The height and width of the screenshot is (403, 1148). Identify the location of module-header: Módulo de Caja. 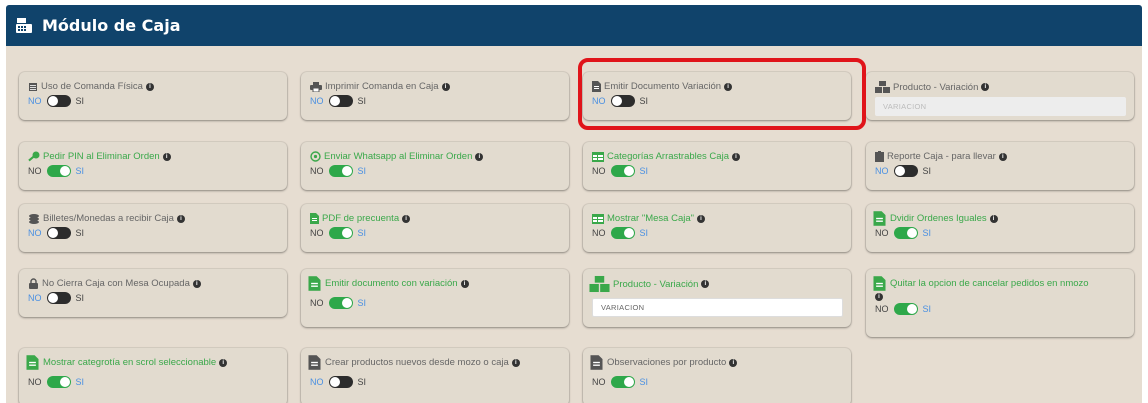
(574, 25).